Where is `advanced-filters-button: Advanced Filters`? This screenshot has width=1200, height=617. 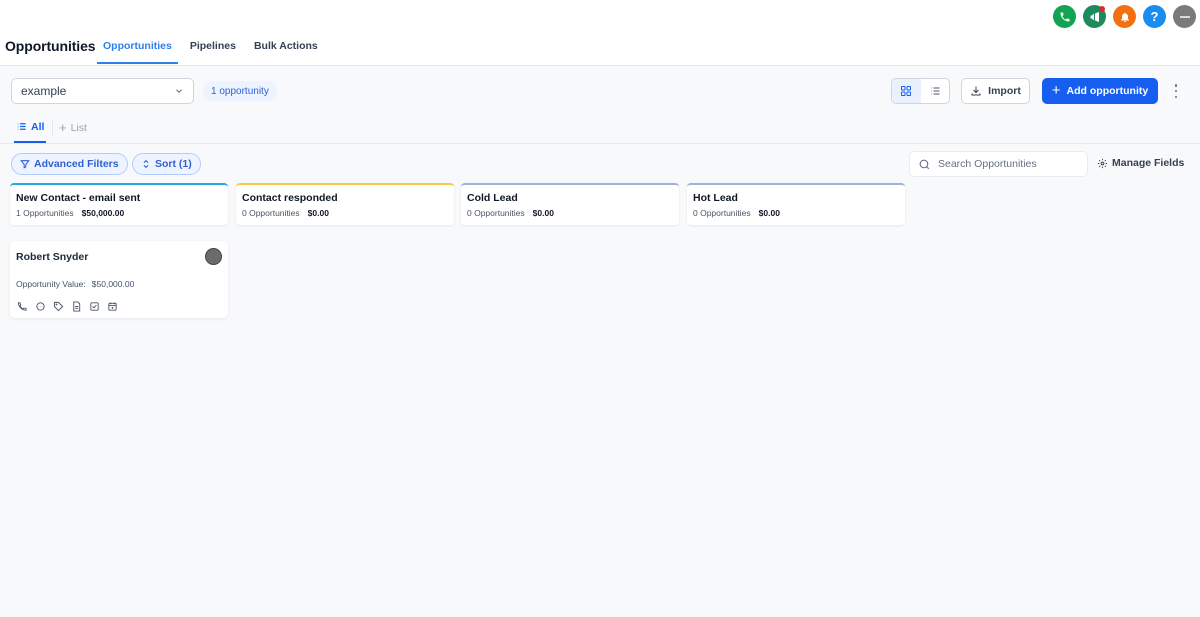
advanced-filters-button: Advanced Filters is located at coordinates (69, 164).